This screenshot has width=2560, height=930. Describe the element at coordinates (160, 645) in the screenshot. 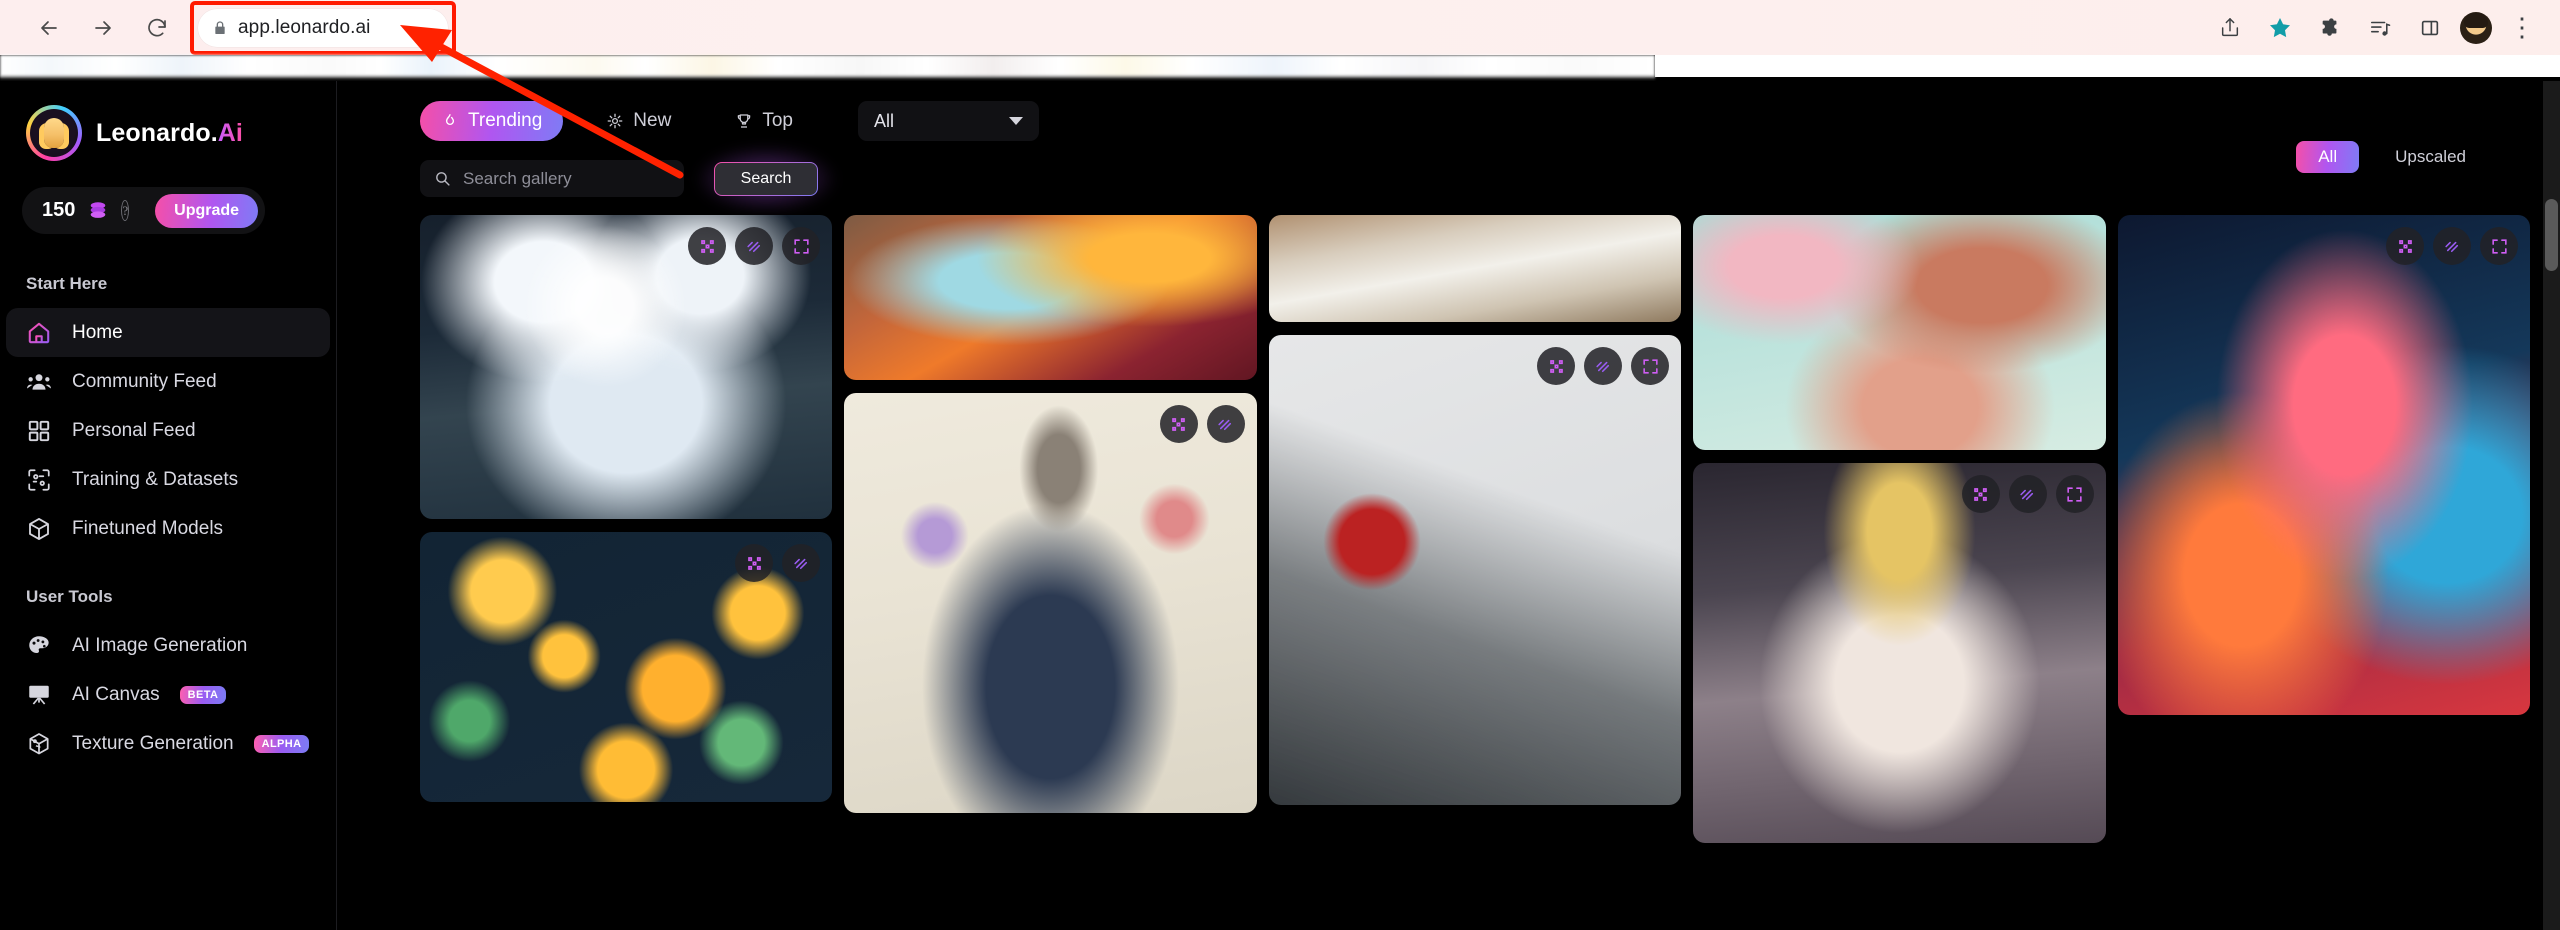

I see `sidebar-item-label: AI Image Generation` at that location.